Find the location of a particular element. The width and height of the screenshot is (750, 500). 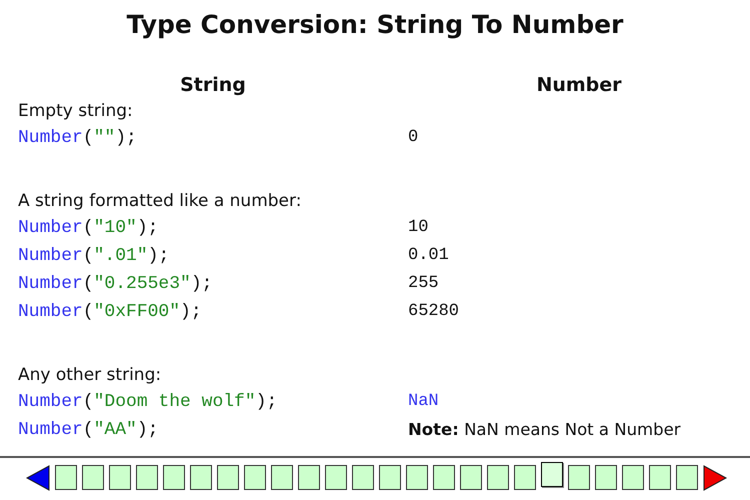

result-value: 65280 is located at coordinates (434, 311).